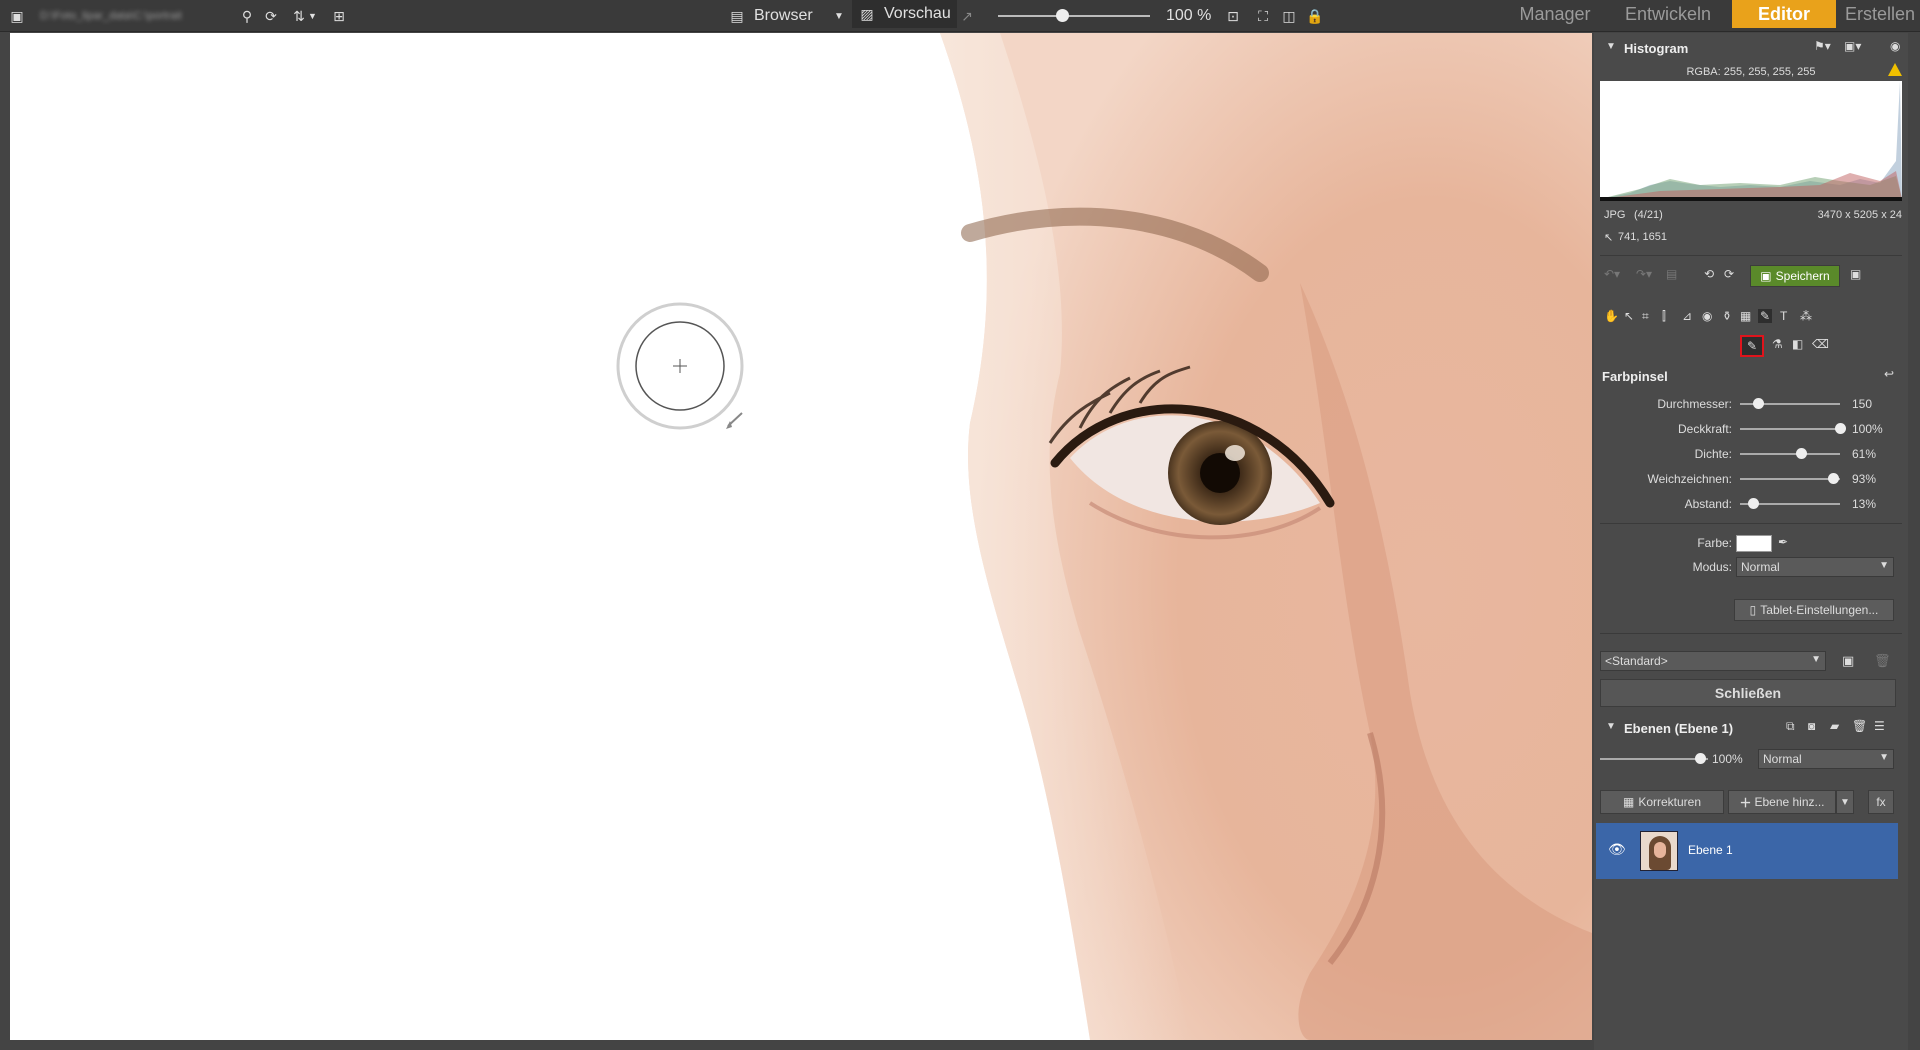 Image resolution: width=1920 pixels, height=1050 pixels. What do you see at coordinates (1662, 802) in the screenshot?
I see `corrections-button: ▦ Korrekturen` at bounding box center [1662, 802].